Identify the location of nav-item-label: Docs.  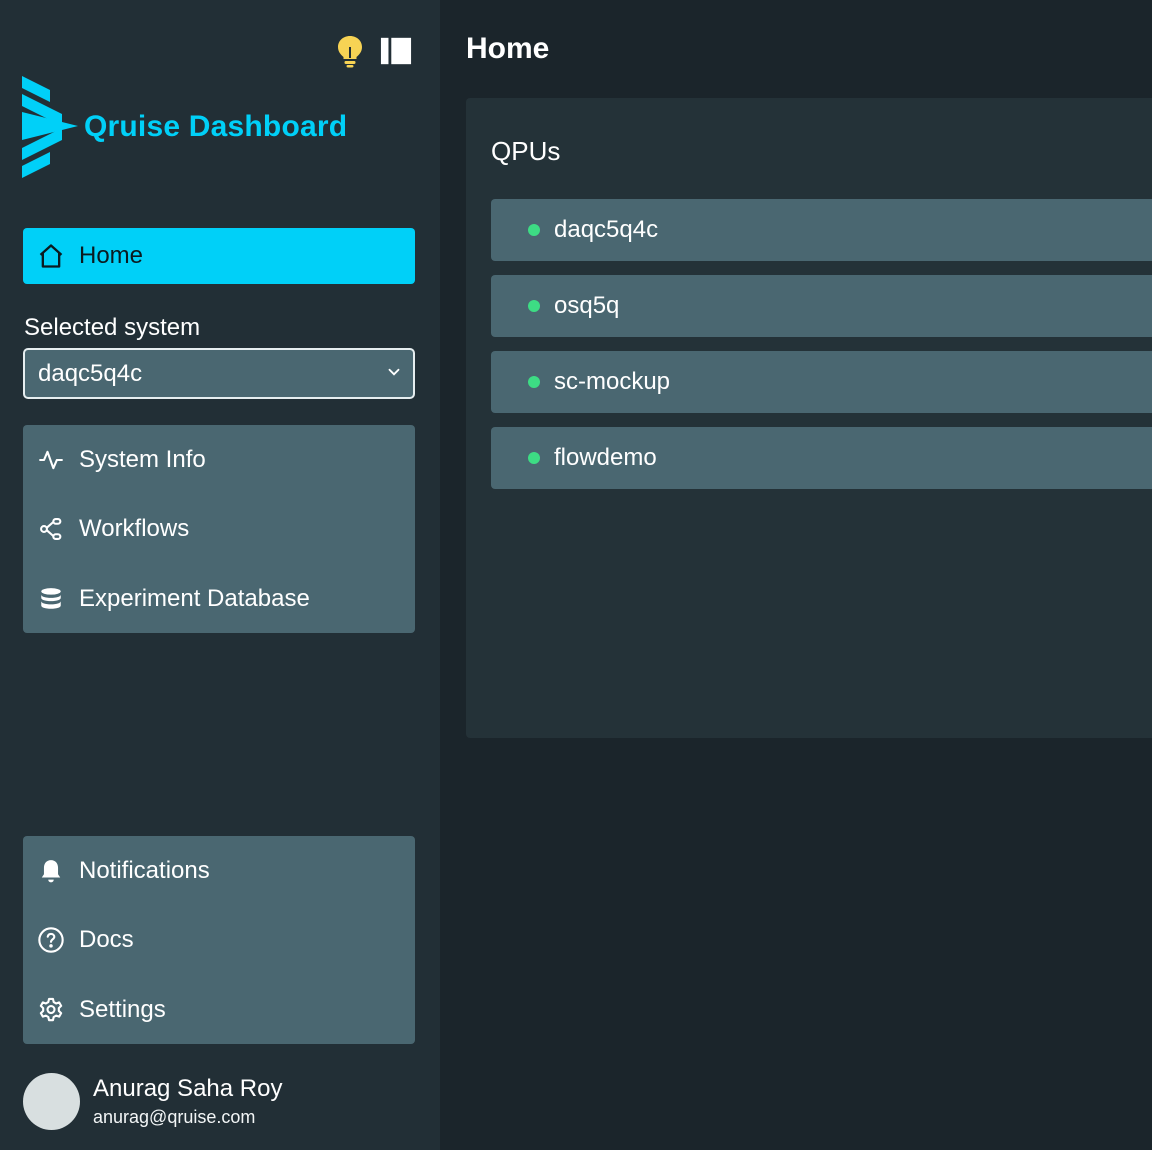
(106, 940).